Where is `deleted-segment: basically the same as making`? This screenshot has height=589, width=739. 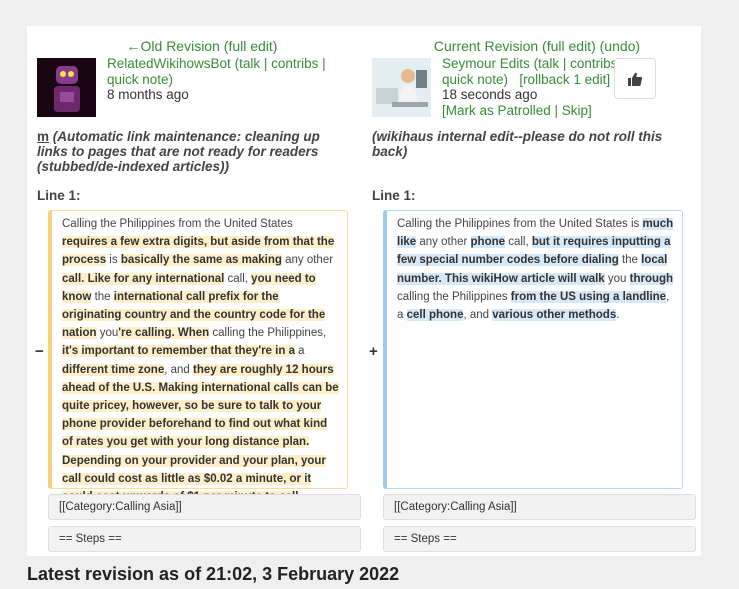
deleted-segment: basically the same as making is located at coordinates (201, 260).